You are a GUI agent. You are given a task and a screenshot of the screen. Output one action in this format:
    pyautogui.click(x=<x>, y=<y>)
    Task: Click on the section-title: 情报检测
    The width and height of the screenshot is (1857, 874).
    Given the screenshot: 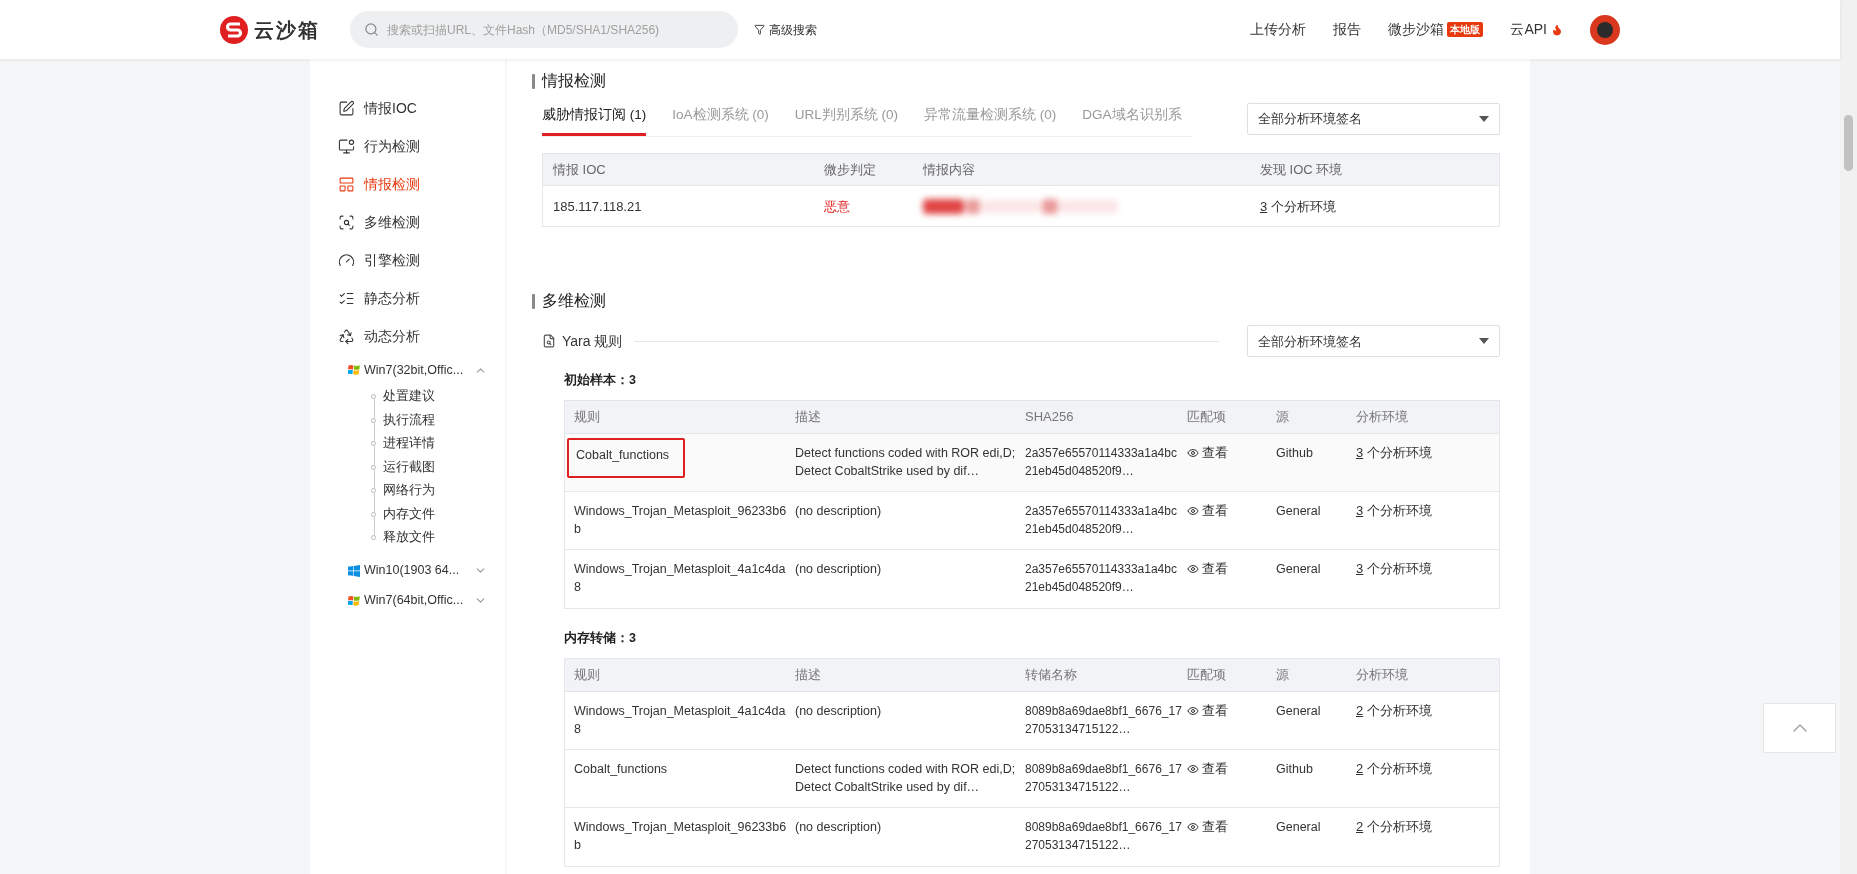 What is the action you would take?
    pyautogui.click(x=574, y=81)
    